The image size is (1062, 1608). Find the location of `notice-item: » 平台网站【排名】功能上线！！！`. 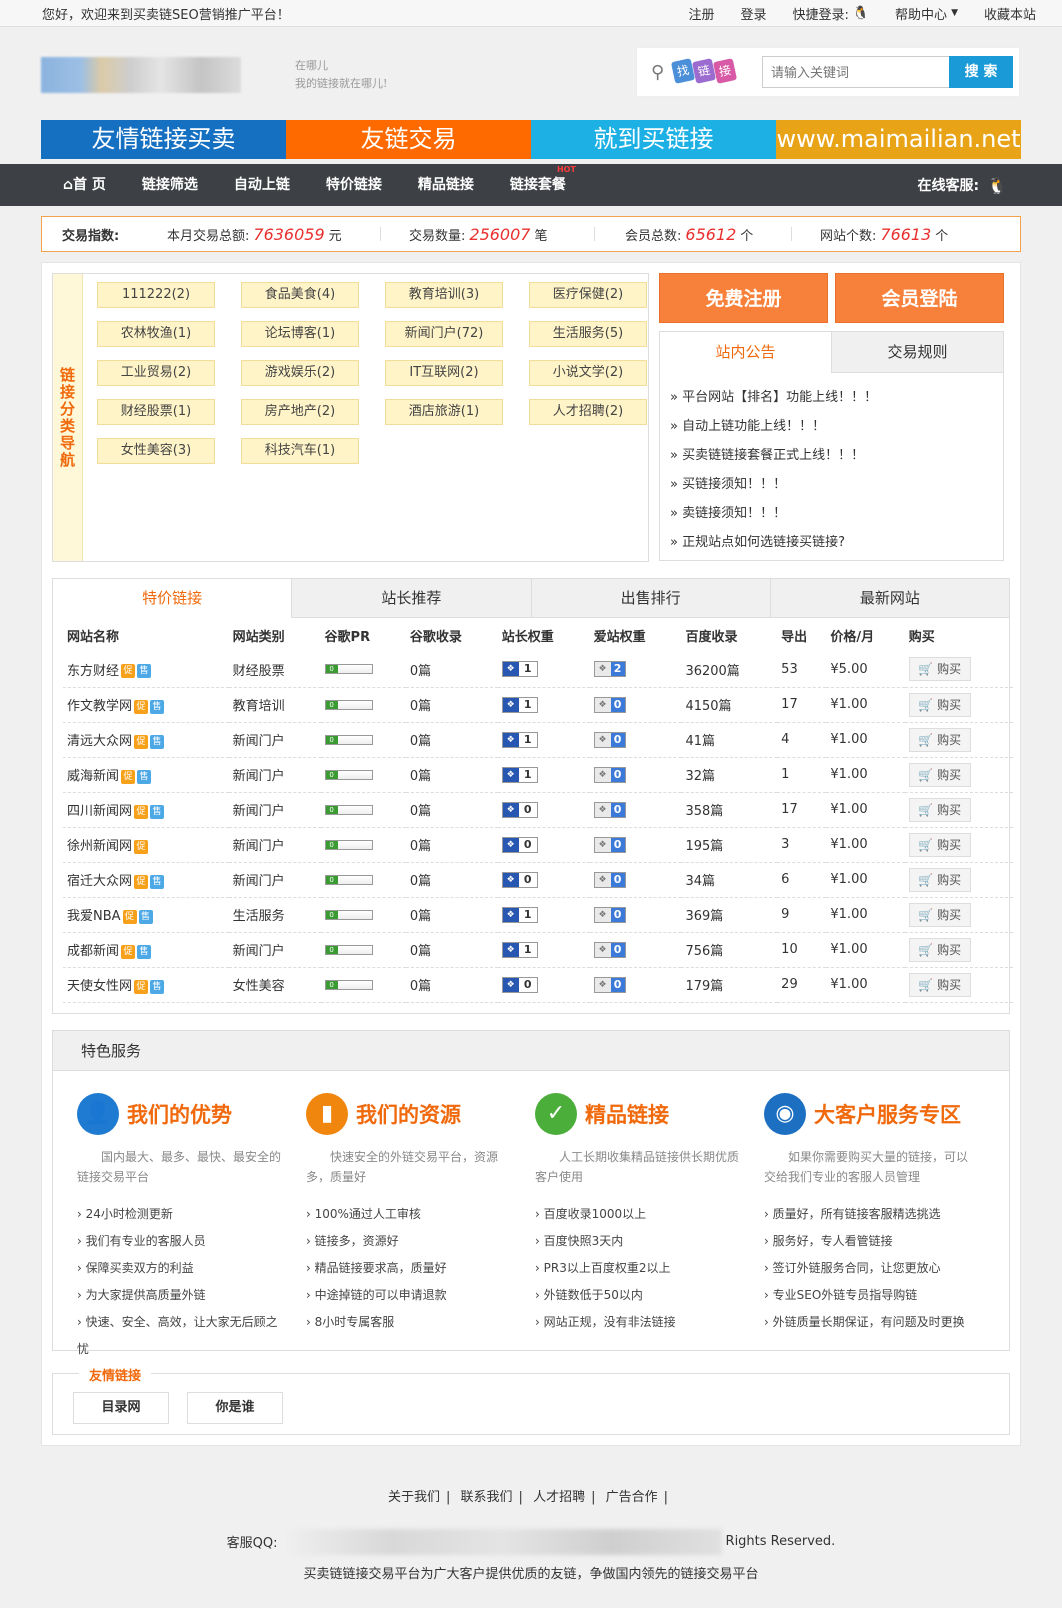

notice-item: » 平台网站【排名】功能上线！！！ is located at coordinates (836, 397).